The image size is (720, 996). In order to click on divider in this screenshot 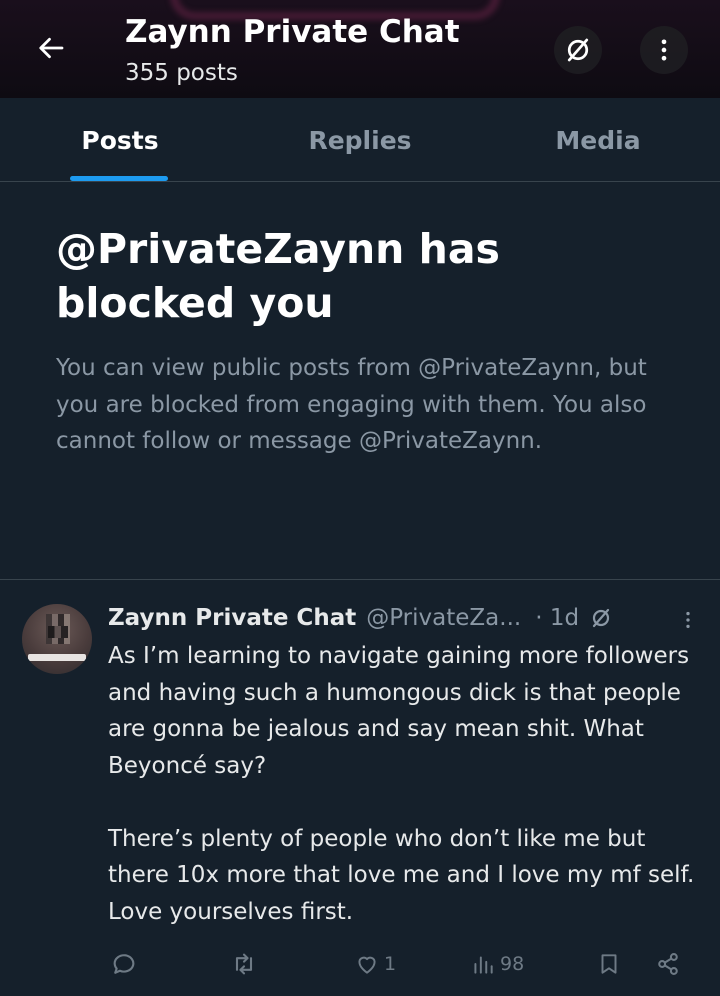, I will do `click(360, 579)`.